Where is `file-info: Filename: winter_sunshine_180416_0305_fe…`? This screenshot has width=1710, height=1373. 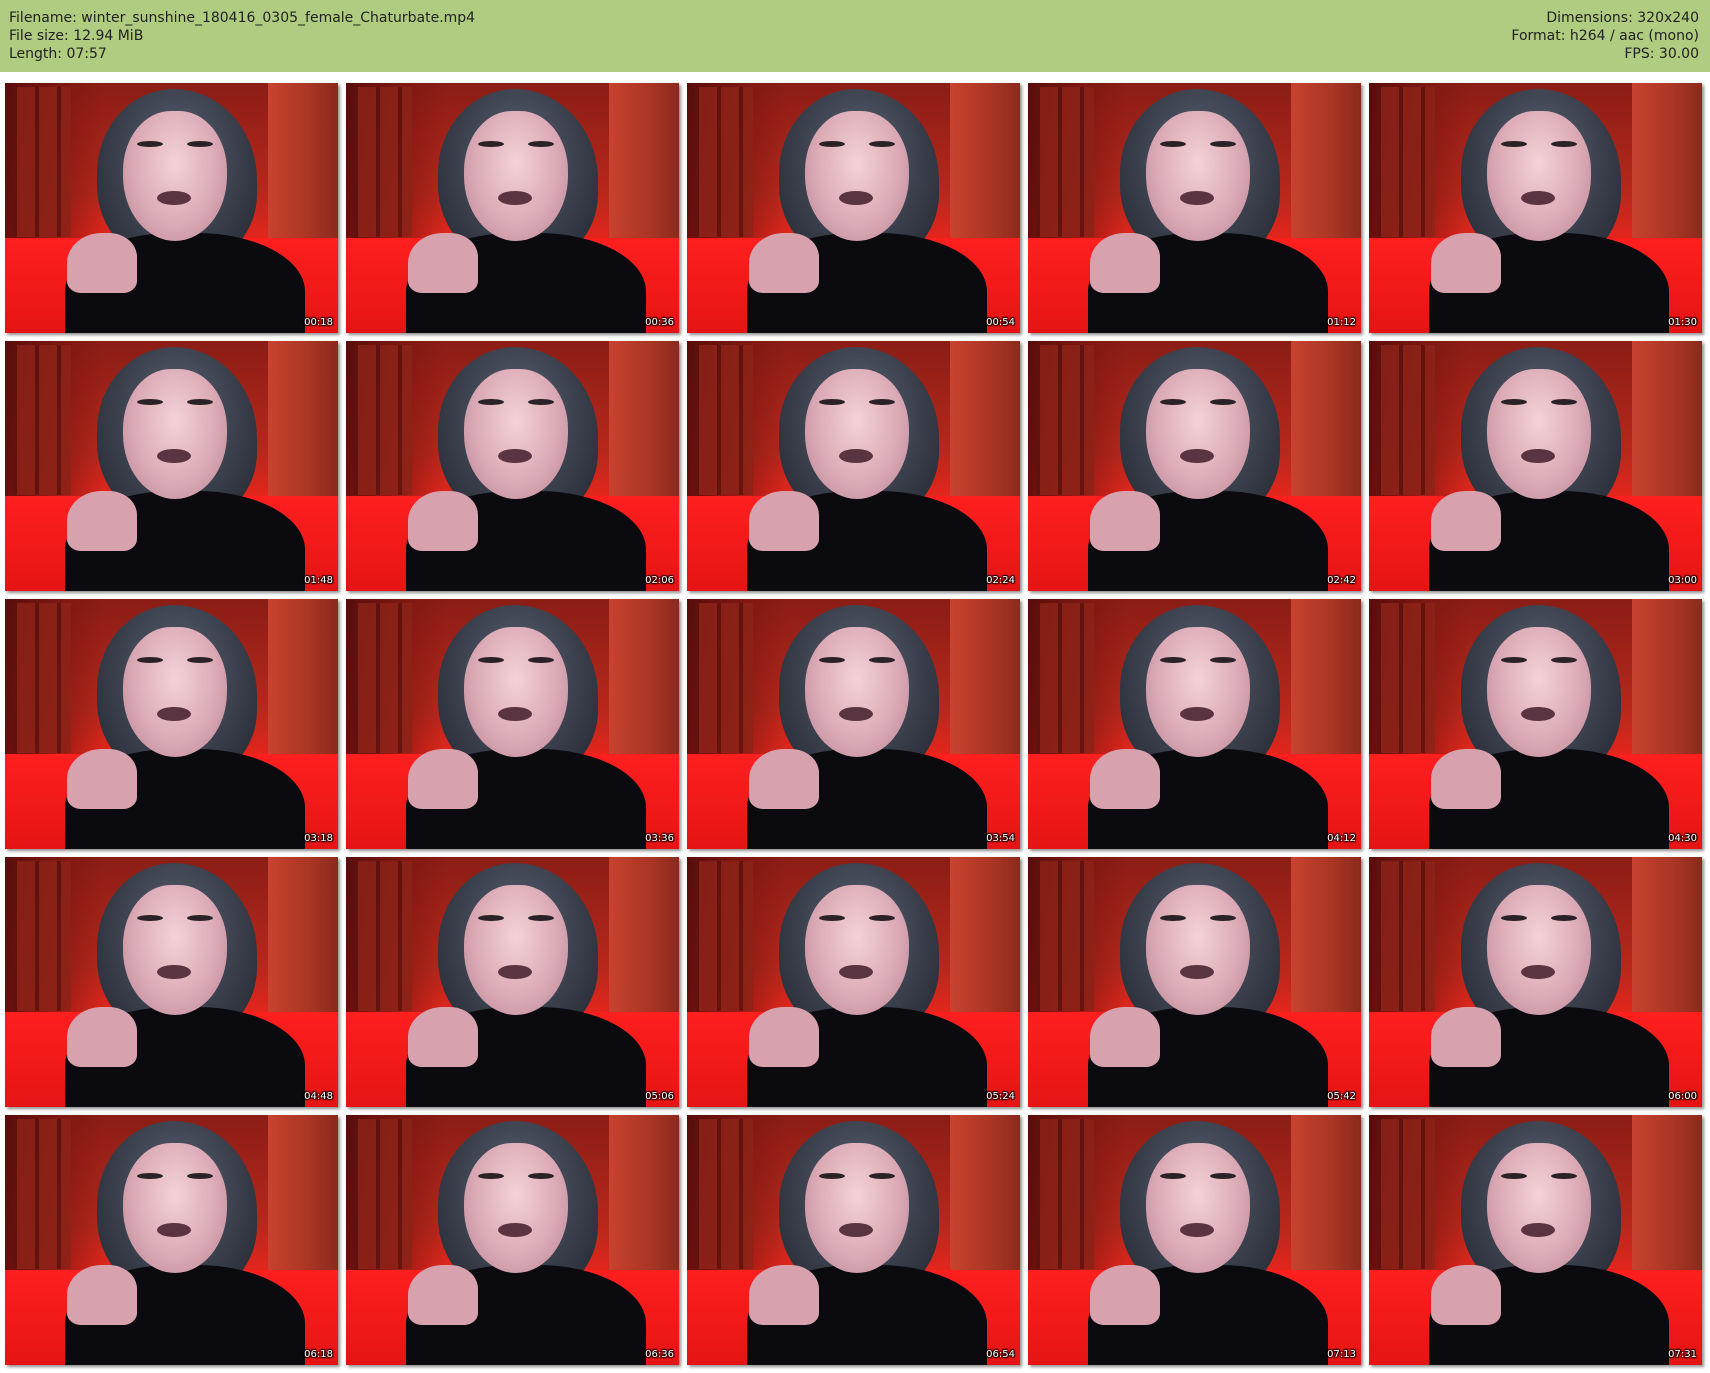 file-info: Filename: winter_sunshine_180416_0305_fe… is located at coordinates (242, 36).